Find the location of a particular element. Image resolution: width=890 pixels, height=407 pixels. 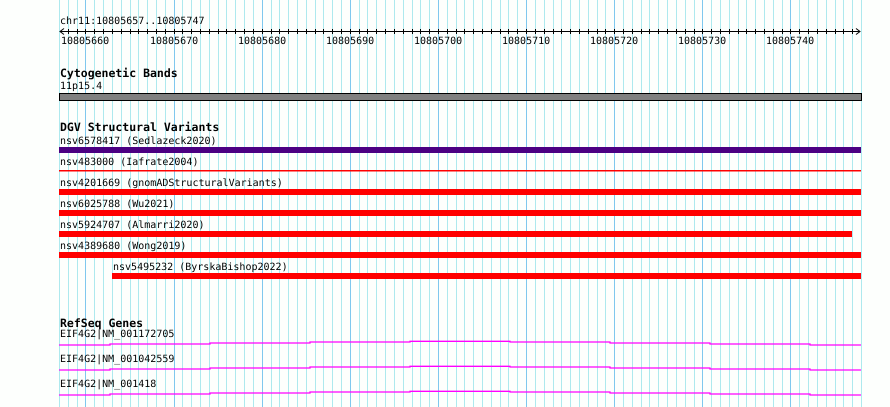

tick-label: 10805680 is located at coordinates (262, 41).